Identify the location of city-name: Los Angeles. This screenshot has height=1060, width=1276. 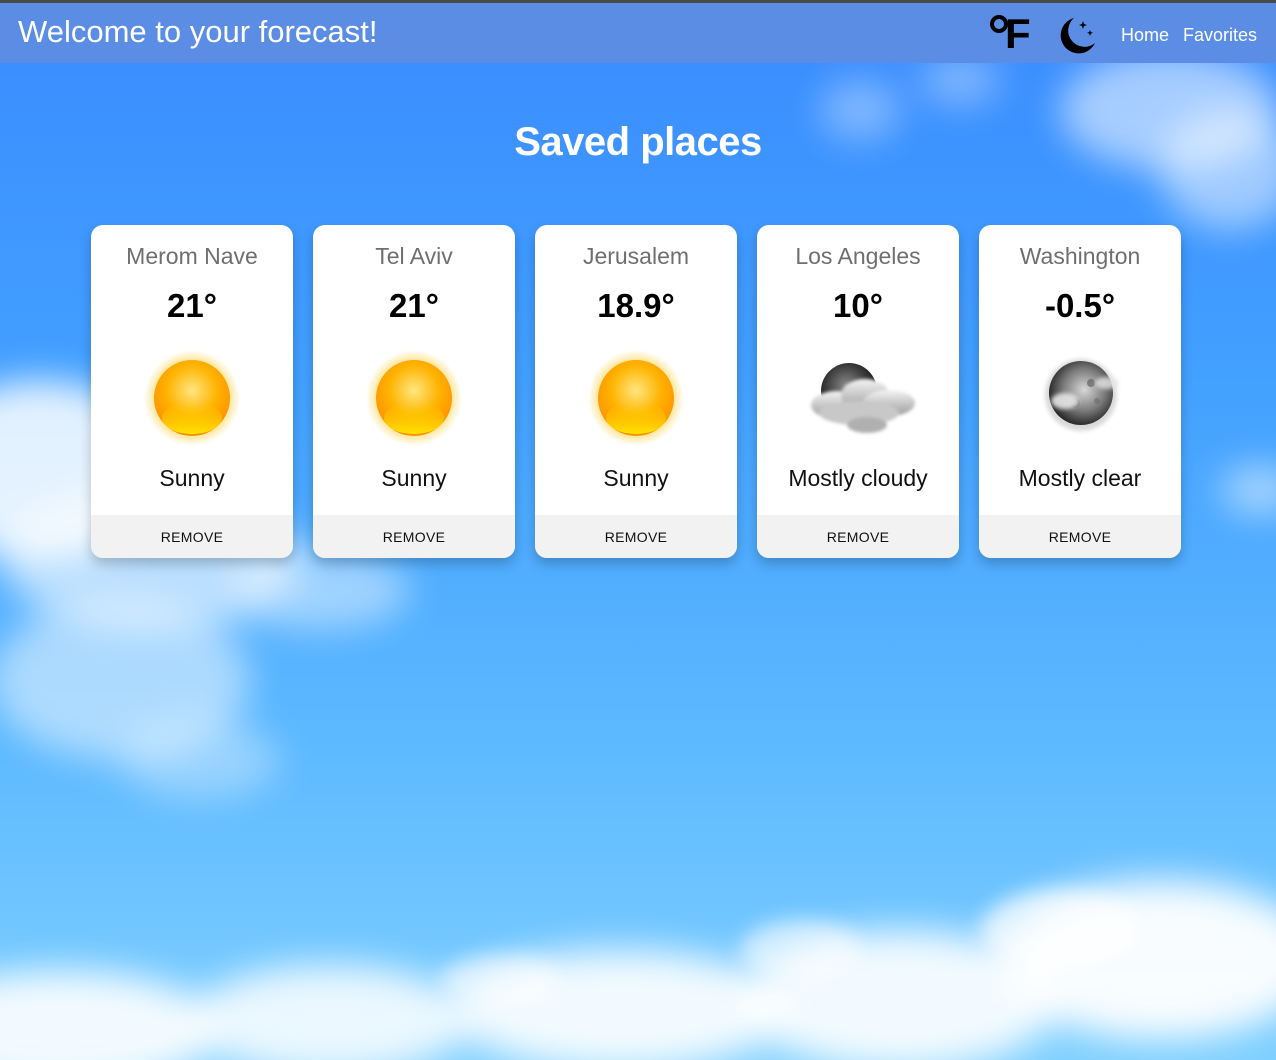
(858, 256).